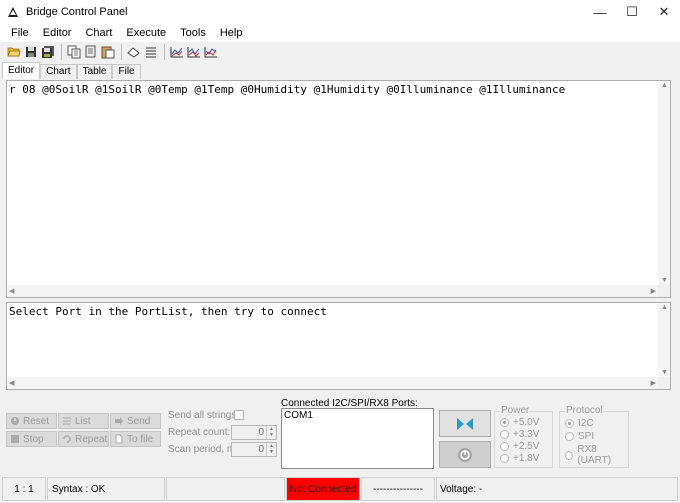  Describe the element at coordinates (357, 415) in the screenshot. I see `port-item: COM1` at that location.